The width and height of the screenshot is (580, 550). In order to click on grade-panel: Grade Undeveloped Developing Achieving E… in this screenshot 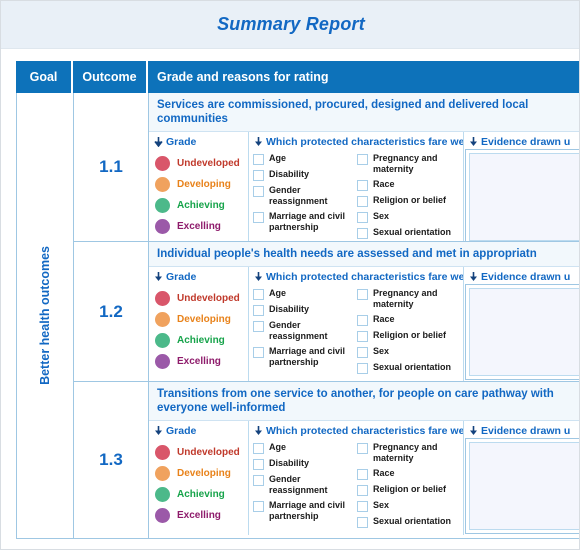, I will do `click(199, 324)`.